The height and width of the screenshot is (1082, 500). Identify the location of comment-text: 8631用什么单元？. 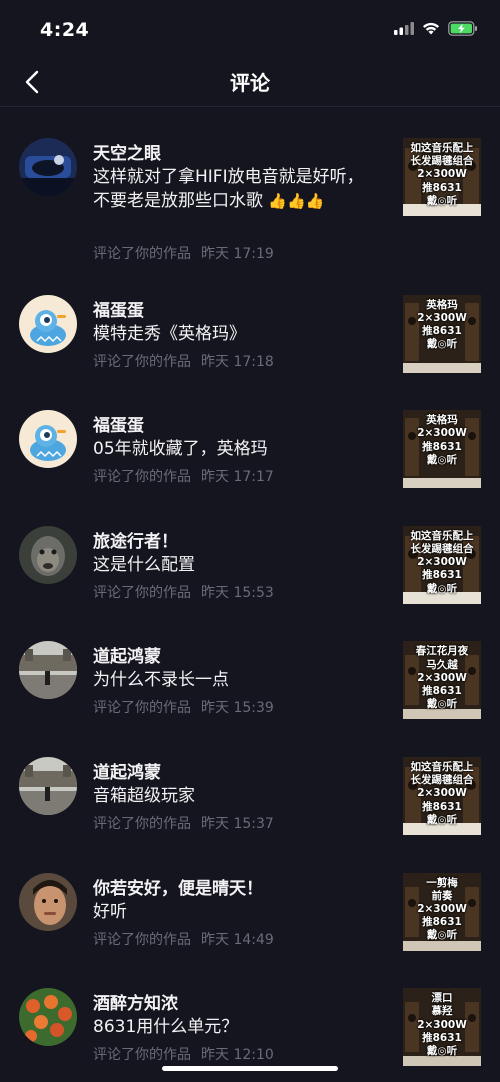
(166, 1027).